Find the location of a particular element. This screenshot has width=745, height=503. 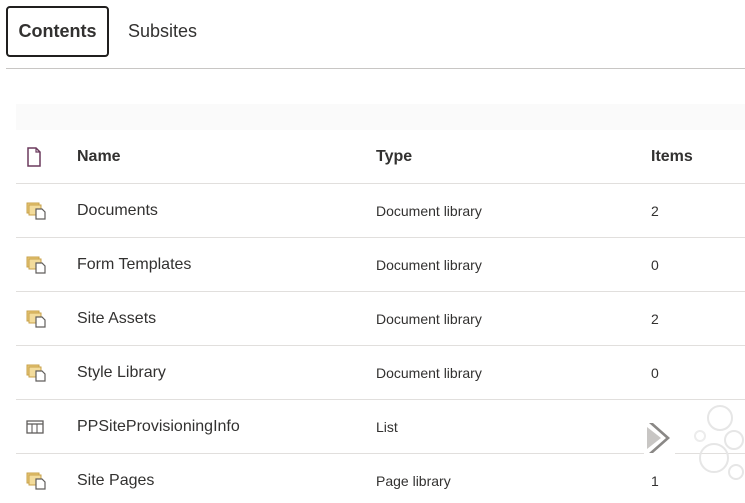

list-row-form-templates: Form Templates Document library 0 is located at coordinates (380, 265).